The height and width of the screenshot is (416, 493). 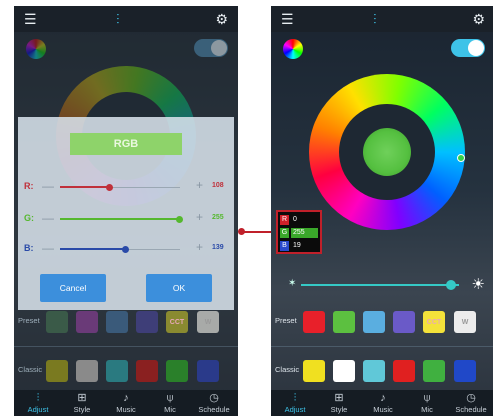 I want to click on selected-color-preview, so click(x=387, y=152).